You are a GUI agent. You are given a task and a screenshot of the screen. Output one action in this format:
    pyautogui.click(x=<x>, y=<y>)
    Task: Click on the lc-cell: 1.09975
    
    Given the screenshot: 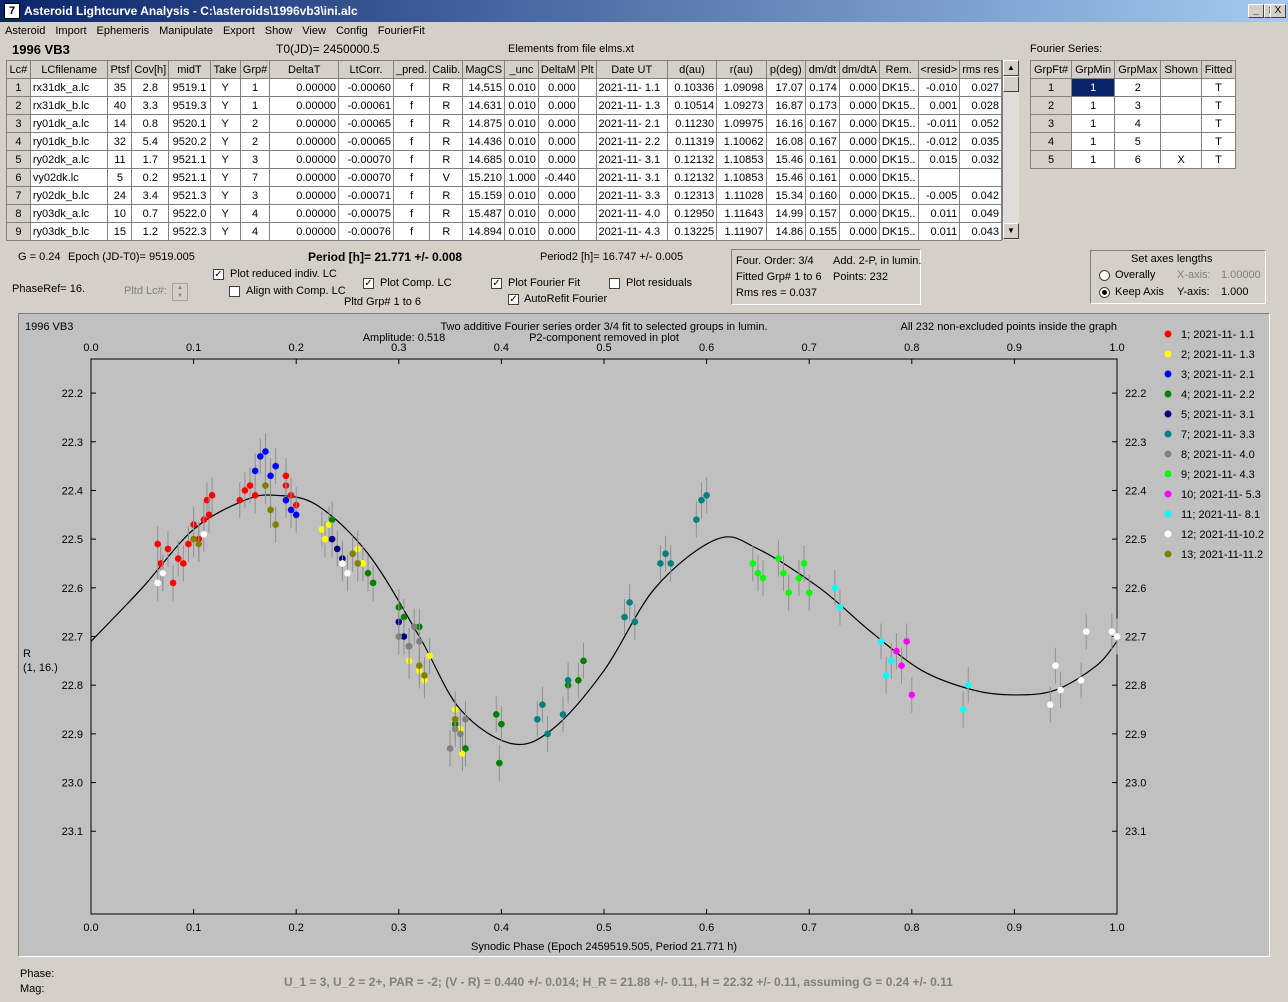 What is the action you would take?
    pyautogui.click(x=741, y=123)
    